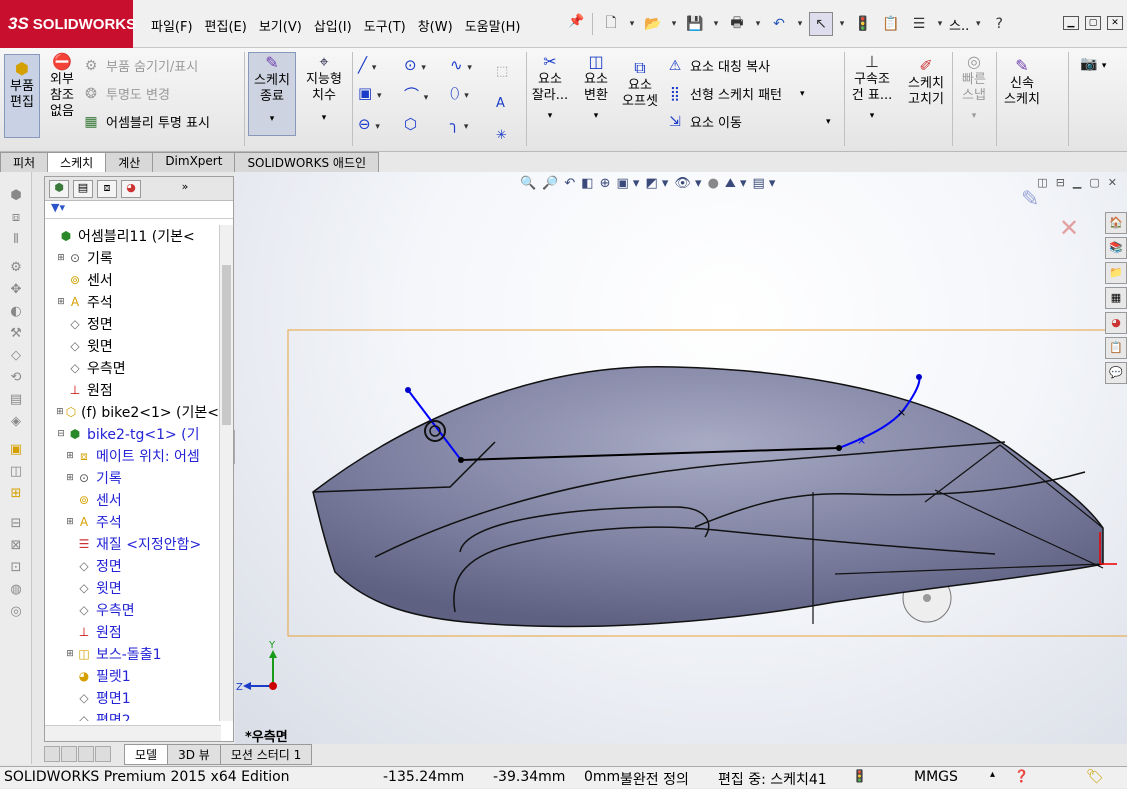 The height and width of the screenshot is (789, 1127). I want to click on spline-icon: ∿ ▾, so click(473, 65).